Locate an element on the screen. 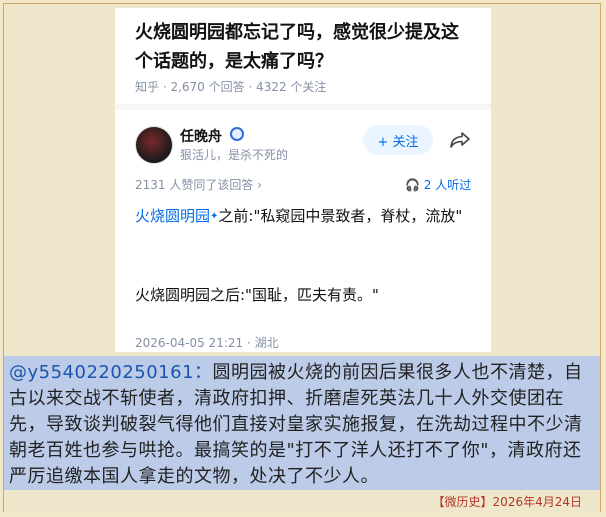 The image size is (606, 517). vote-count-link: 2131 人赞同了该回答 › is located at coordinates (198, 184).